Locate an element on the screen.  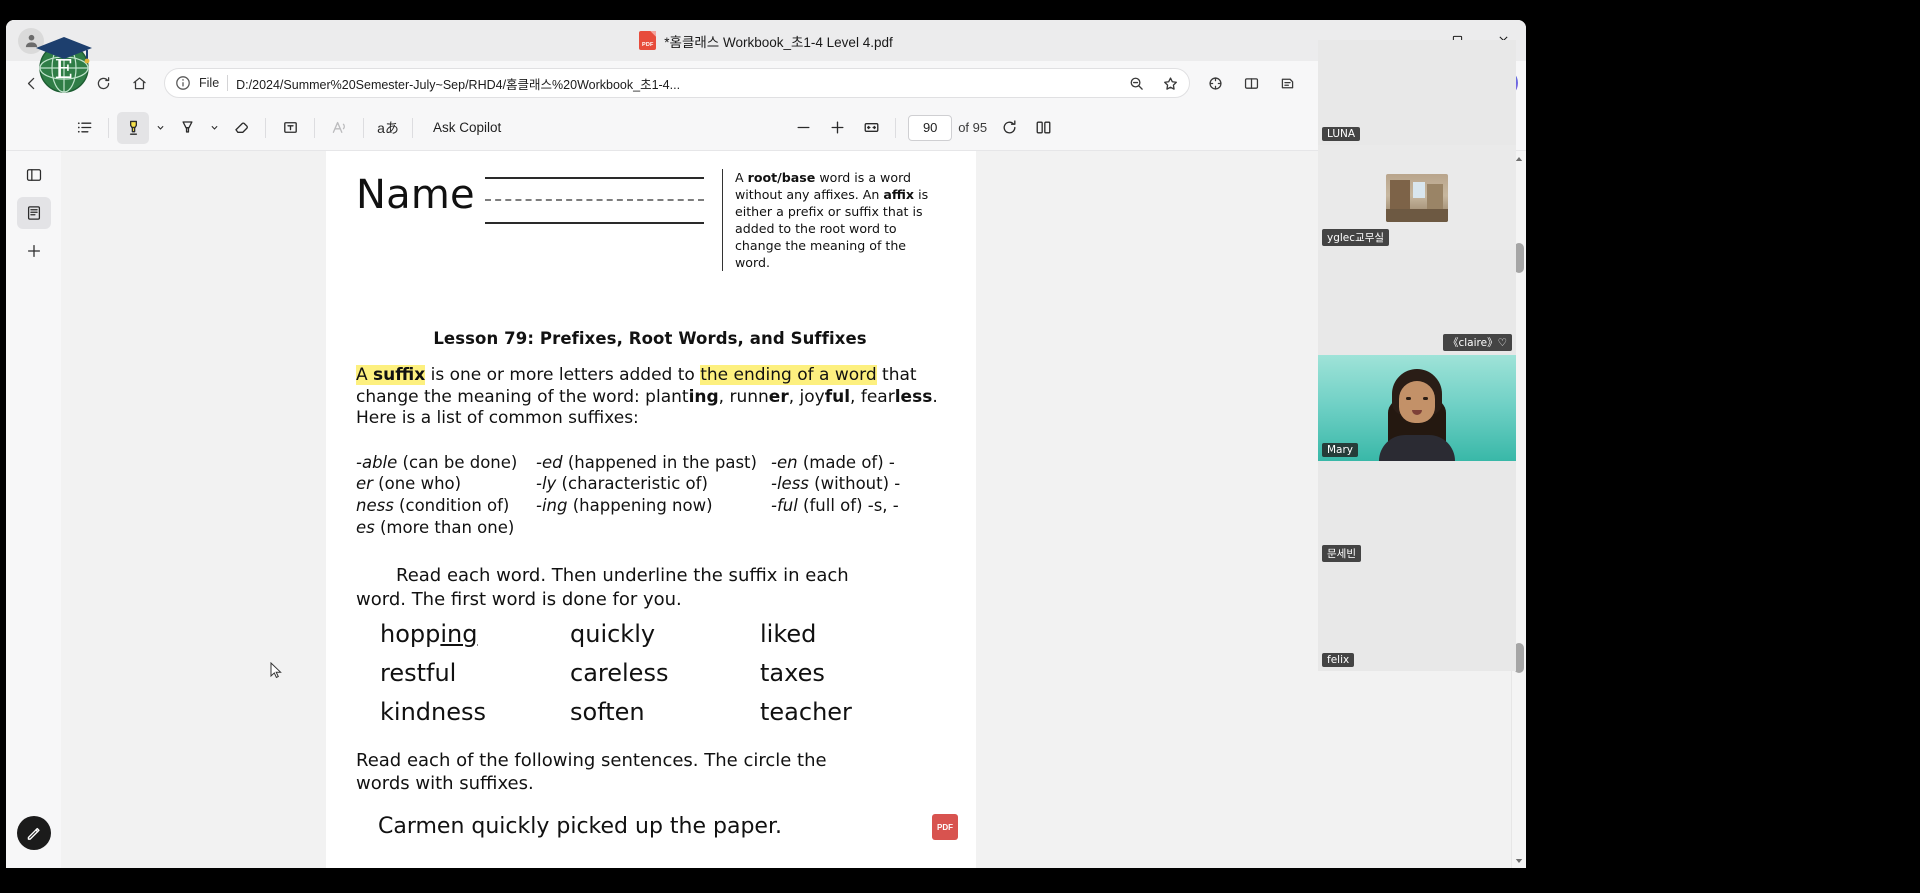
word-item: teacher is located at coordinates (806, 711).